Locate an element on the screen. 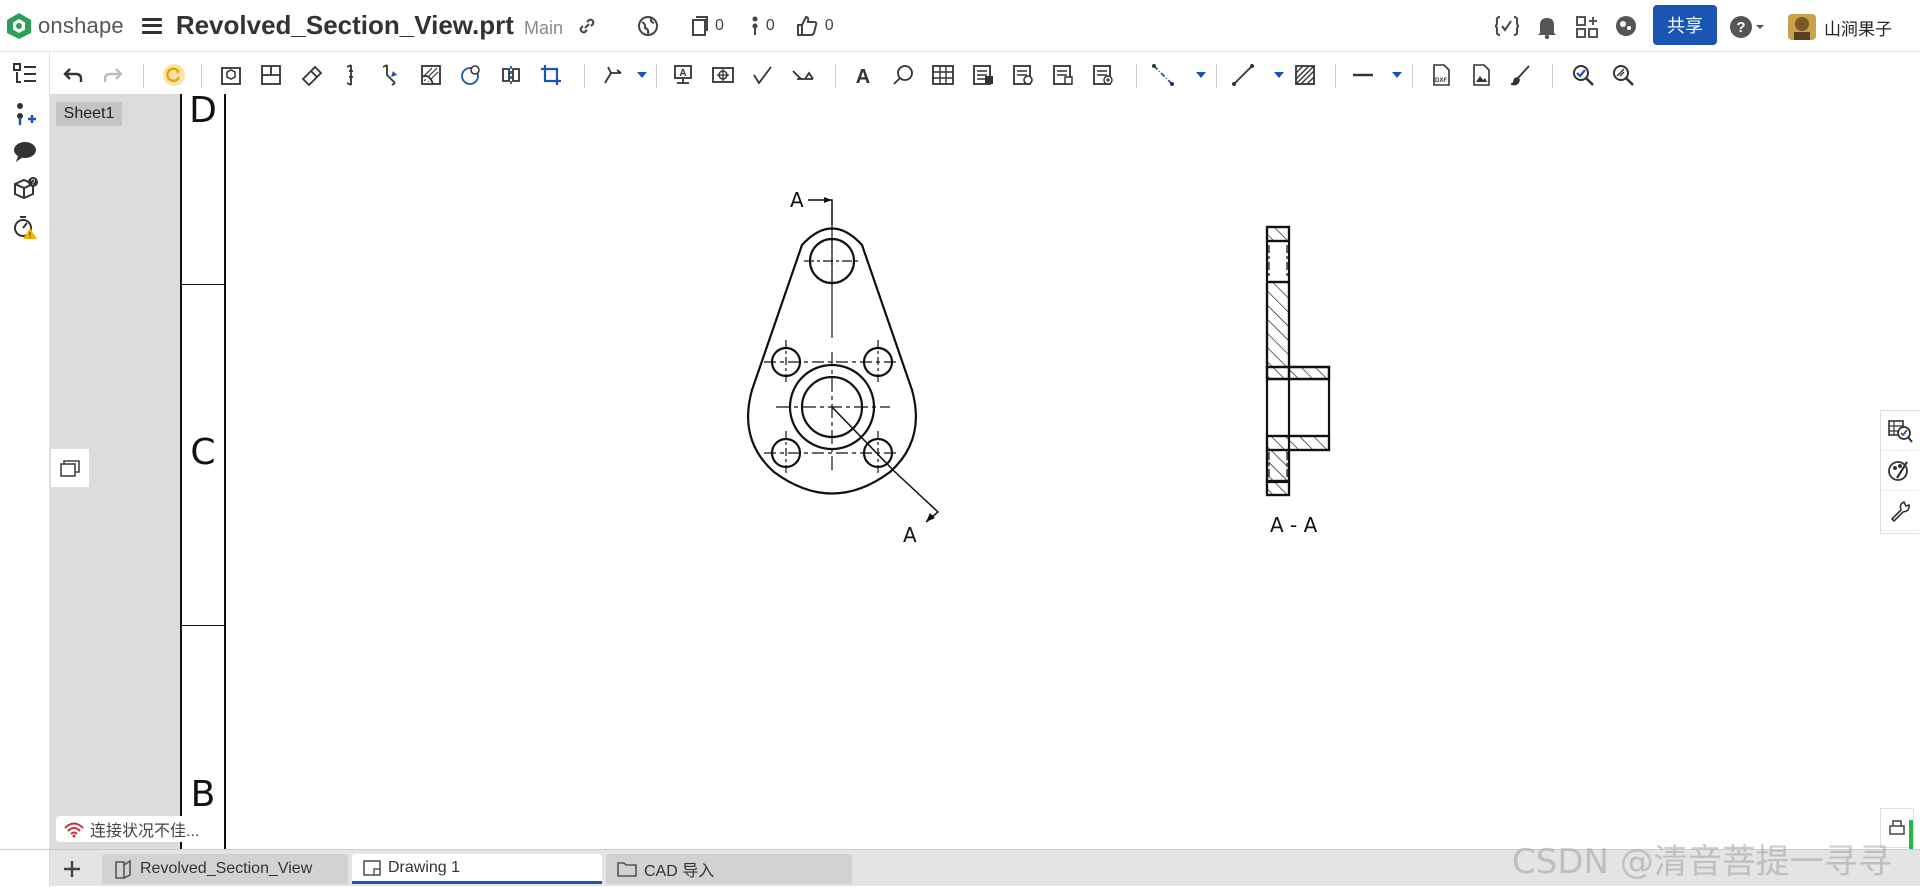 The image size is (1920, 887). watermark-text: CSDN @清音菩提一寻寻 is located at coordinates (1702, 862).